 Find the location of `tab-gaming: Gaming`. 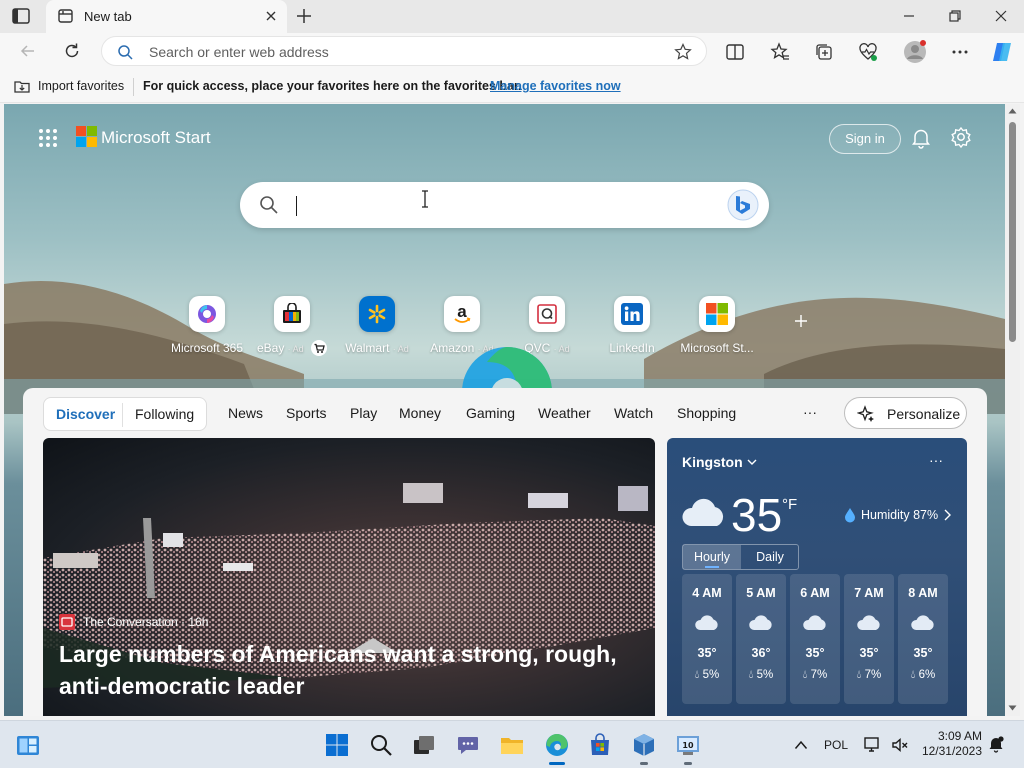

tab-gaming: Gaming is located at coordinates (490, 413).